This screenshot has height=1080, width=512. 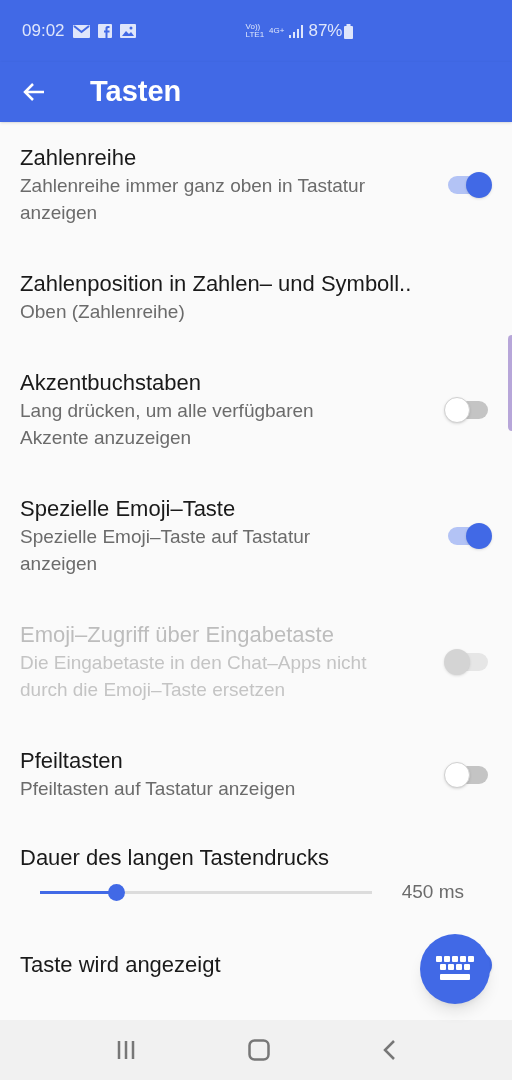 I want to click on setting-summary: Zahlenreihe immer ganz oben in Tastatur anzeigen, so click(x=193, y=199).